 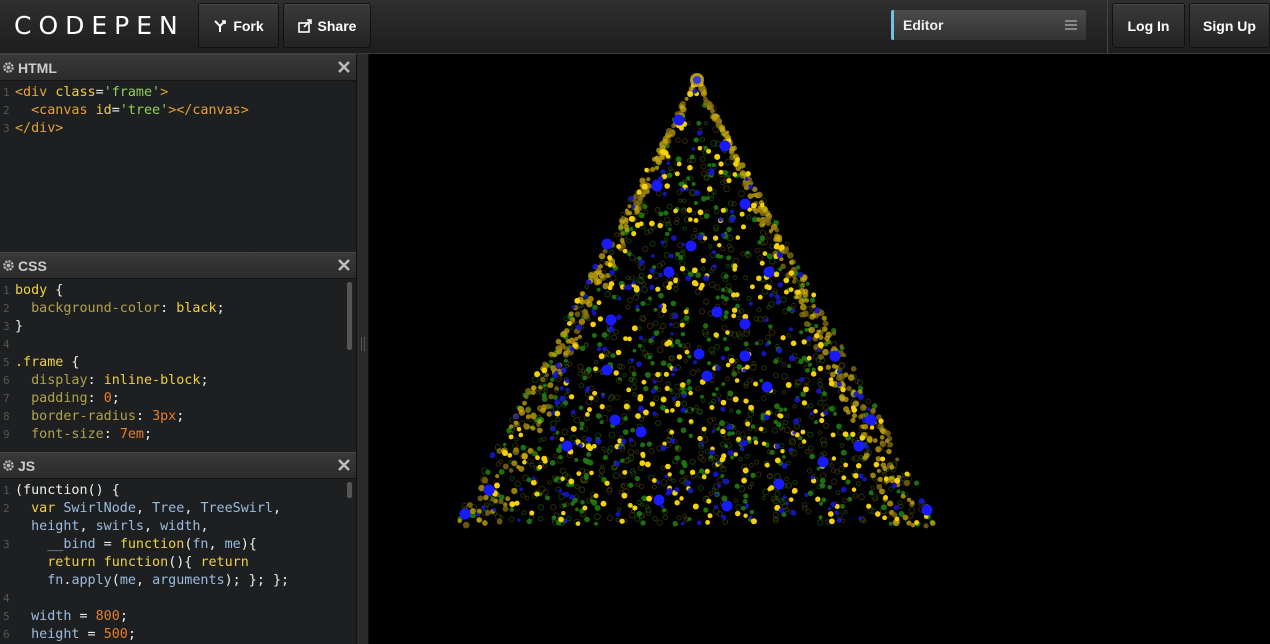 What do you see at coordinates (59, 398) in the screenshot?
I see `code-token: padding` at bounding box center [59, 398].